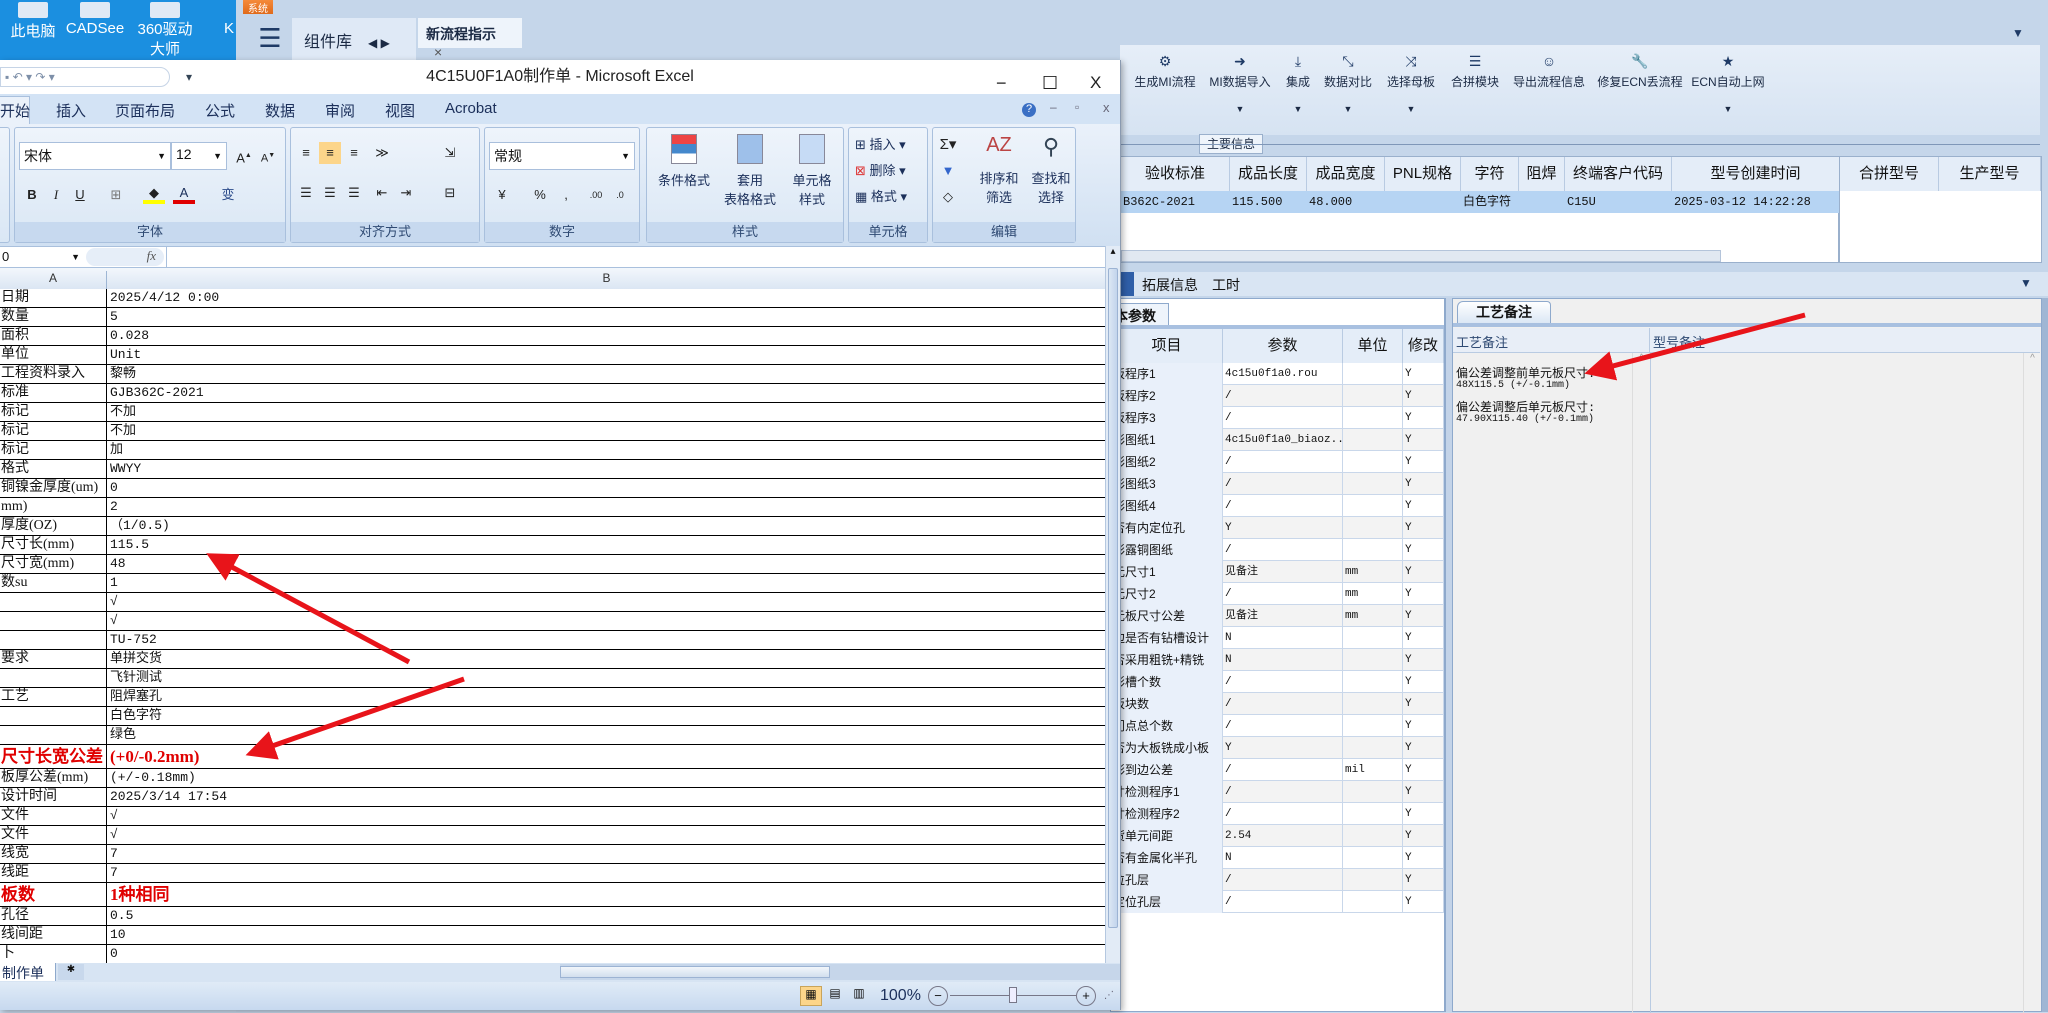  I want to click on tab-work-hours: 工时, so click(1226, 285).